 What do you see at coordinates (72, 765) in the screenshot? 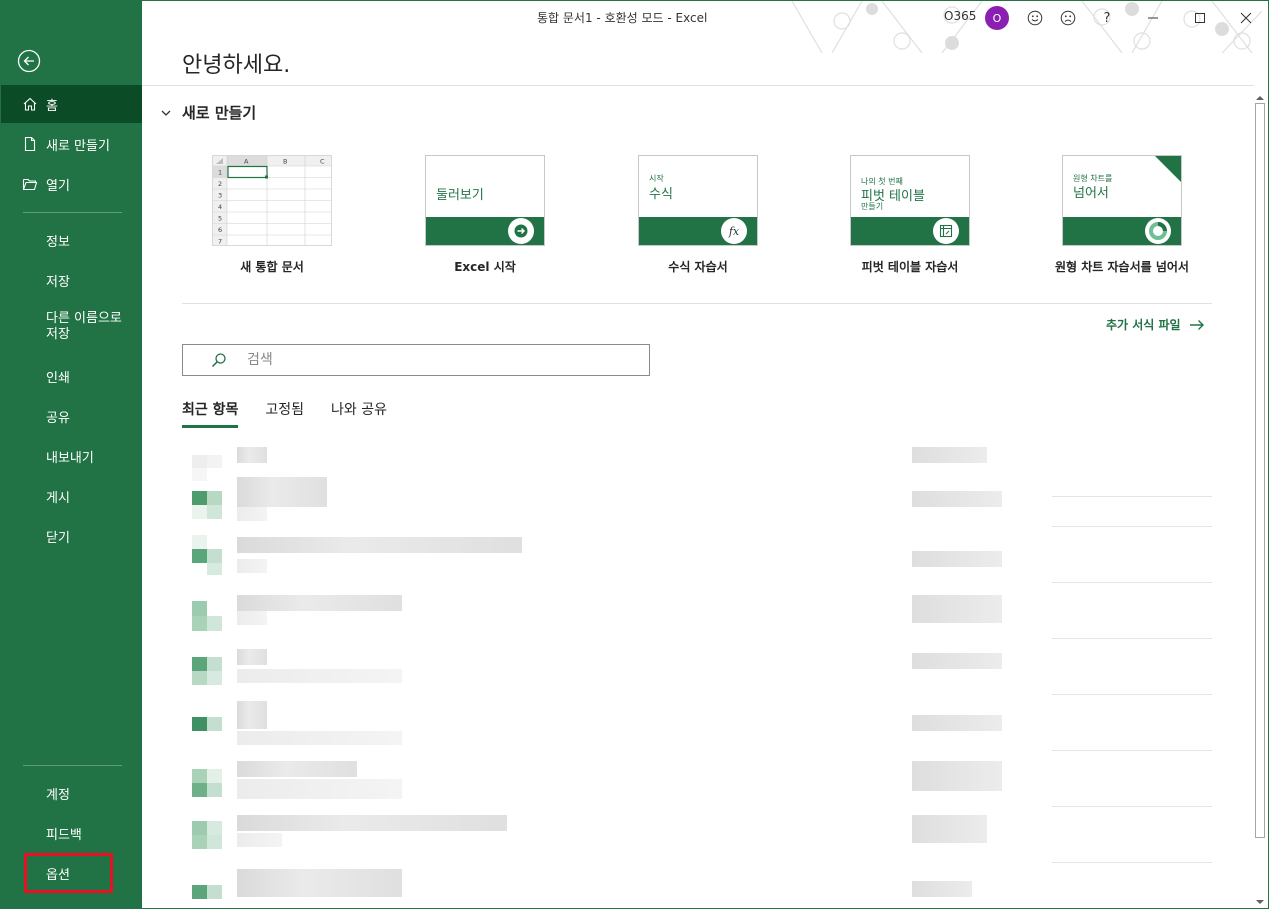
I see `sidebar-divider` at bounding box center [72, 765].